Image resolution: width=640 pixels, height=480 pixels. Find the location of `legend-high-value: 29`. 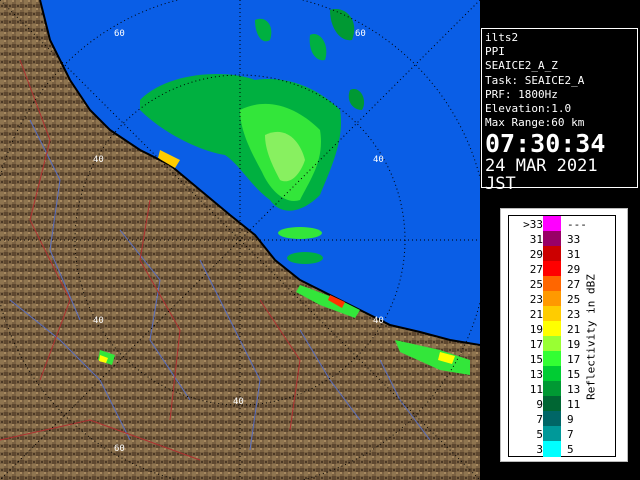

legend-high-value: 29 is located at coordinates (574, 269).